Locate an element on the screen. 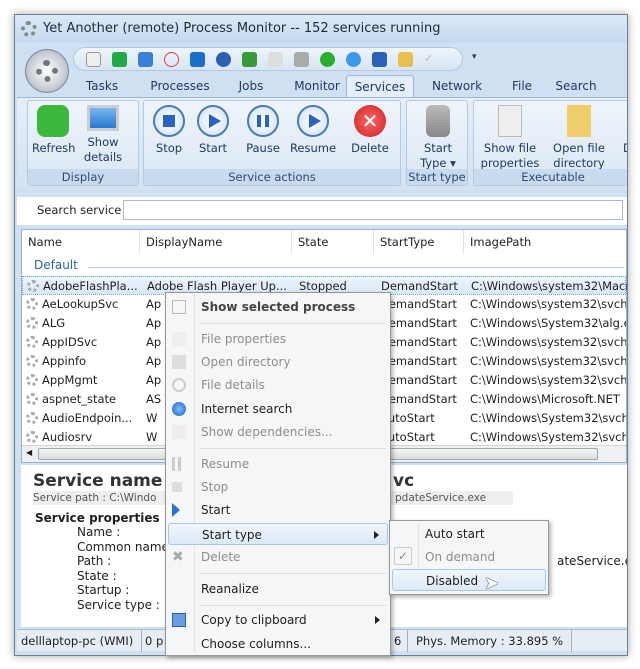 The image size is (640, 669). start-button: Start is located at coordinates (213, 130).